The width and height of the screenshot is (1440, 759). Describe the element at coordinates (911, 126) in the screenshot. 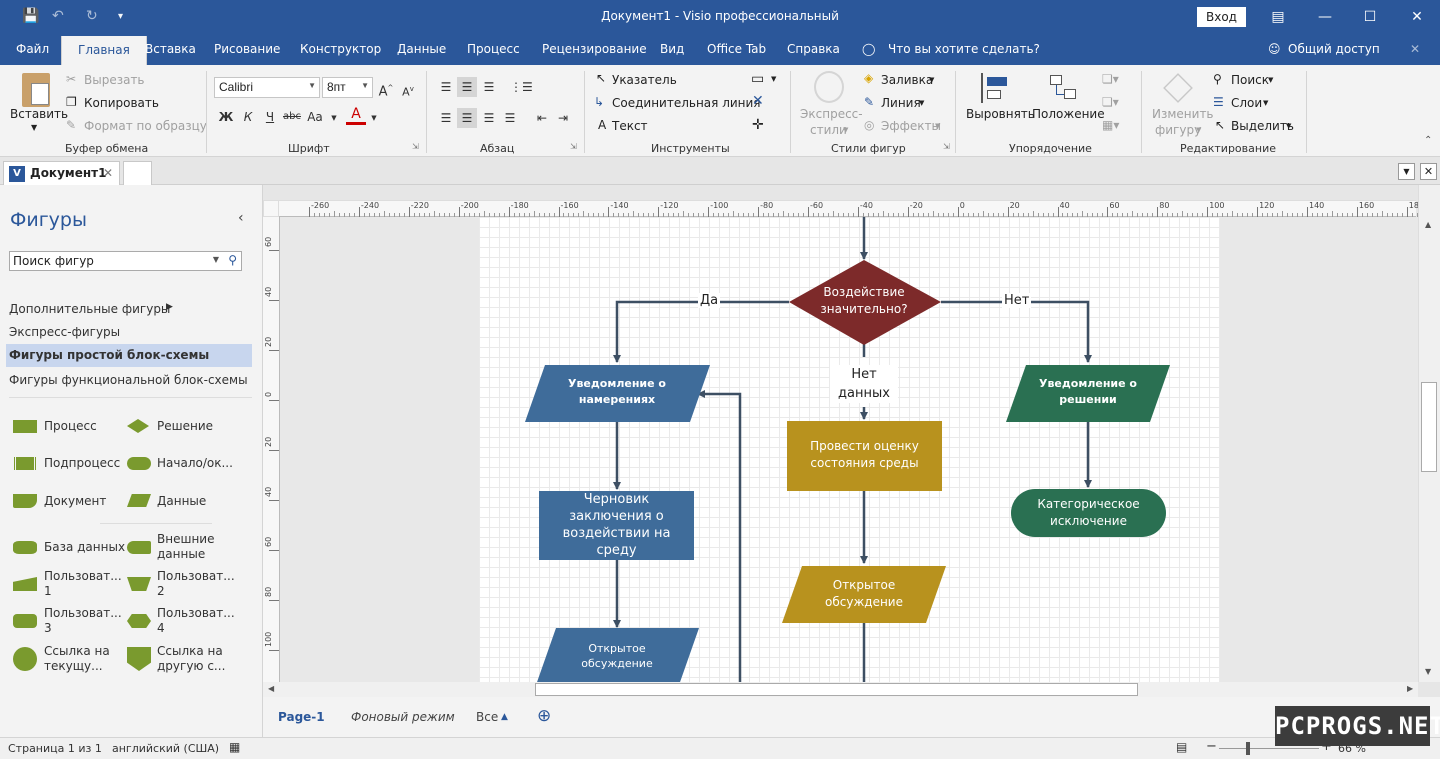

I see `effects-button: Эффекты` at that location.